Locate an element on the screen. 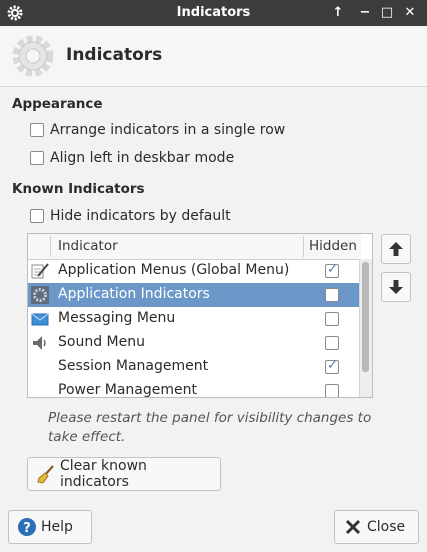 This screenshot has height=552, width=427. single-row-checkbox: Arrange indicators in a single row is located at coordinates (157, 130).